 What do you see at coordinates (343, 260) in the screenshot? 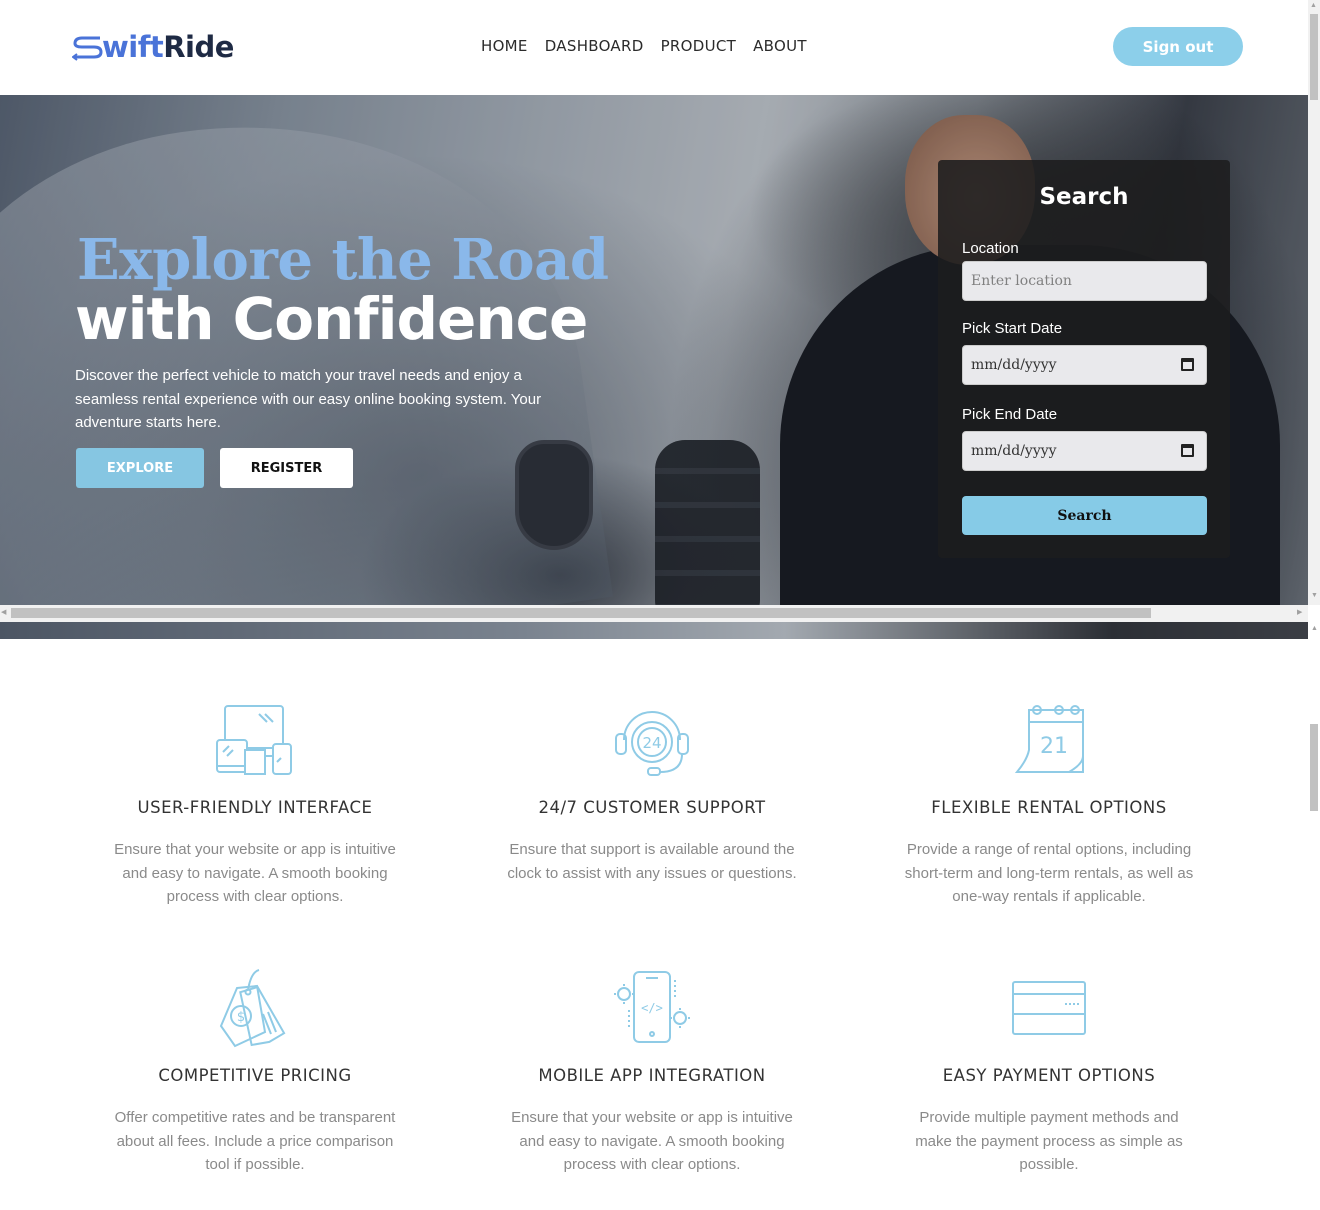
I see `hero-title-line1: Explore the Road` at bounding box center [343, 260].